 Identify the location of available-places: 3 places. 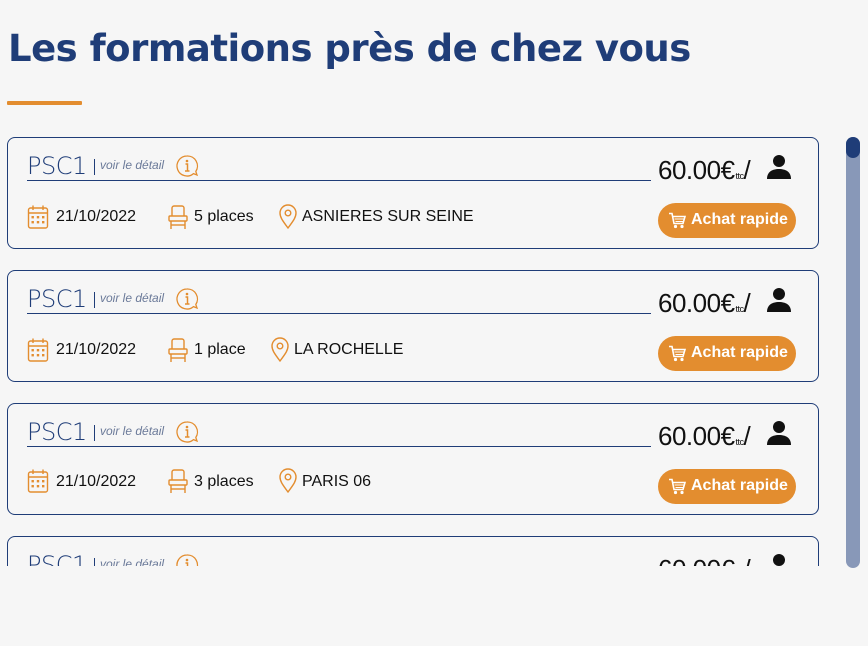
(224, 481).